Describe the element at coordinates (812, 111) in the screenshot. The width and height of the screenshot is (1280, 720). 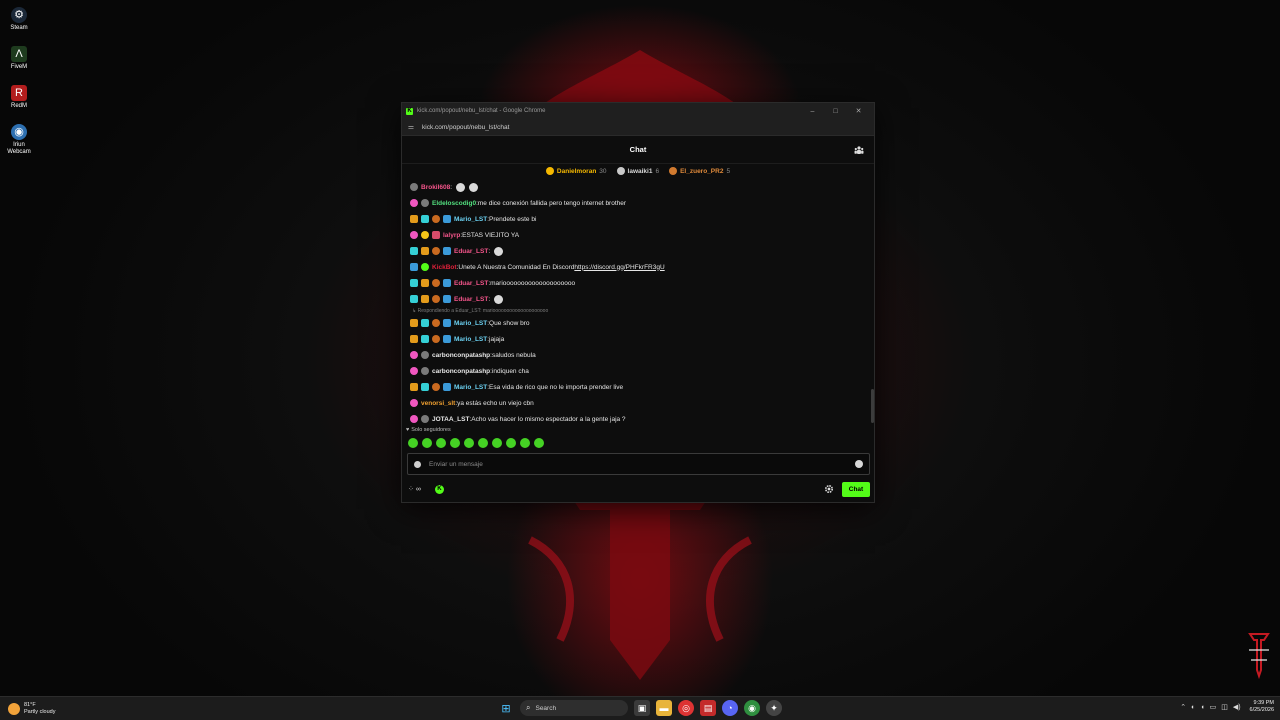
I see `minimize-button: –` at that location.